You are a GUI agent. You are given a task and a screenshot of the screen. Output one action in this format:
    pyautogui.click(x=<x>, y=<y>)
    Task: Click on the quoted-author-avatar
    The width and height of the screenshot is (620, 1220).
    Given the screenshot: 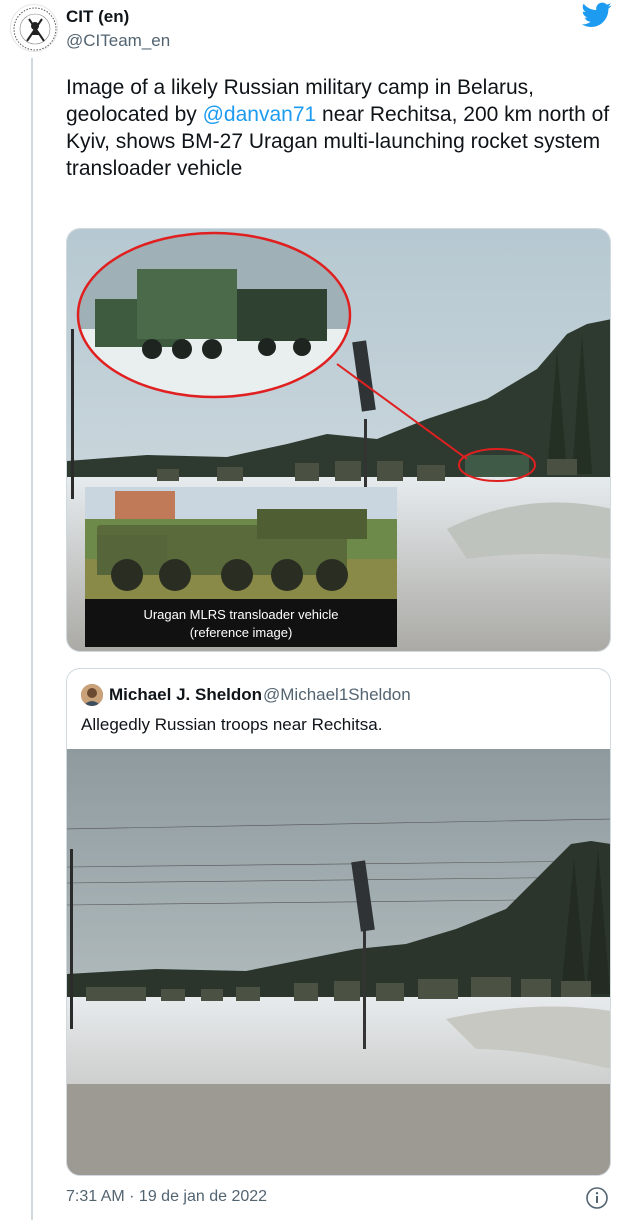 What is the action you would take?
    pyautogui.click(x=92, y=695)
    